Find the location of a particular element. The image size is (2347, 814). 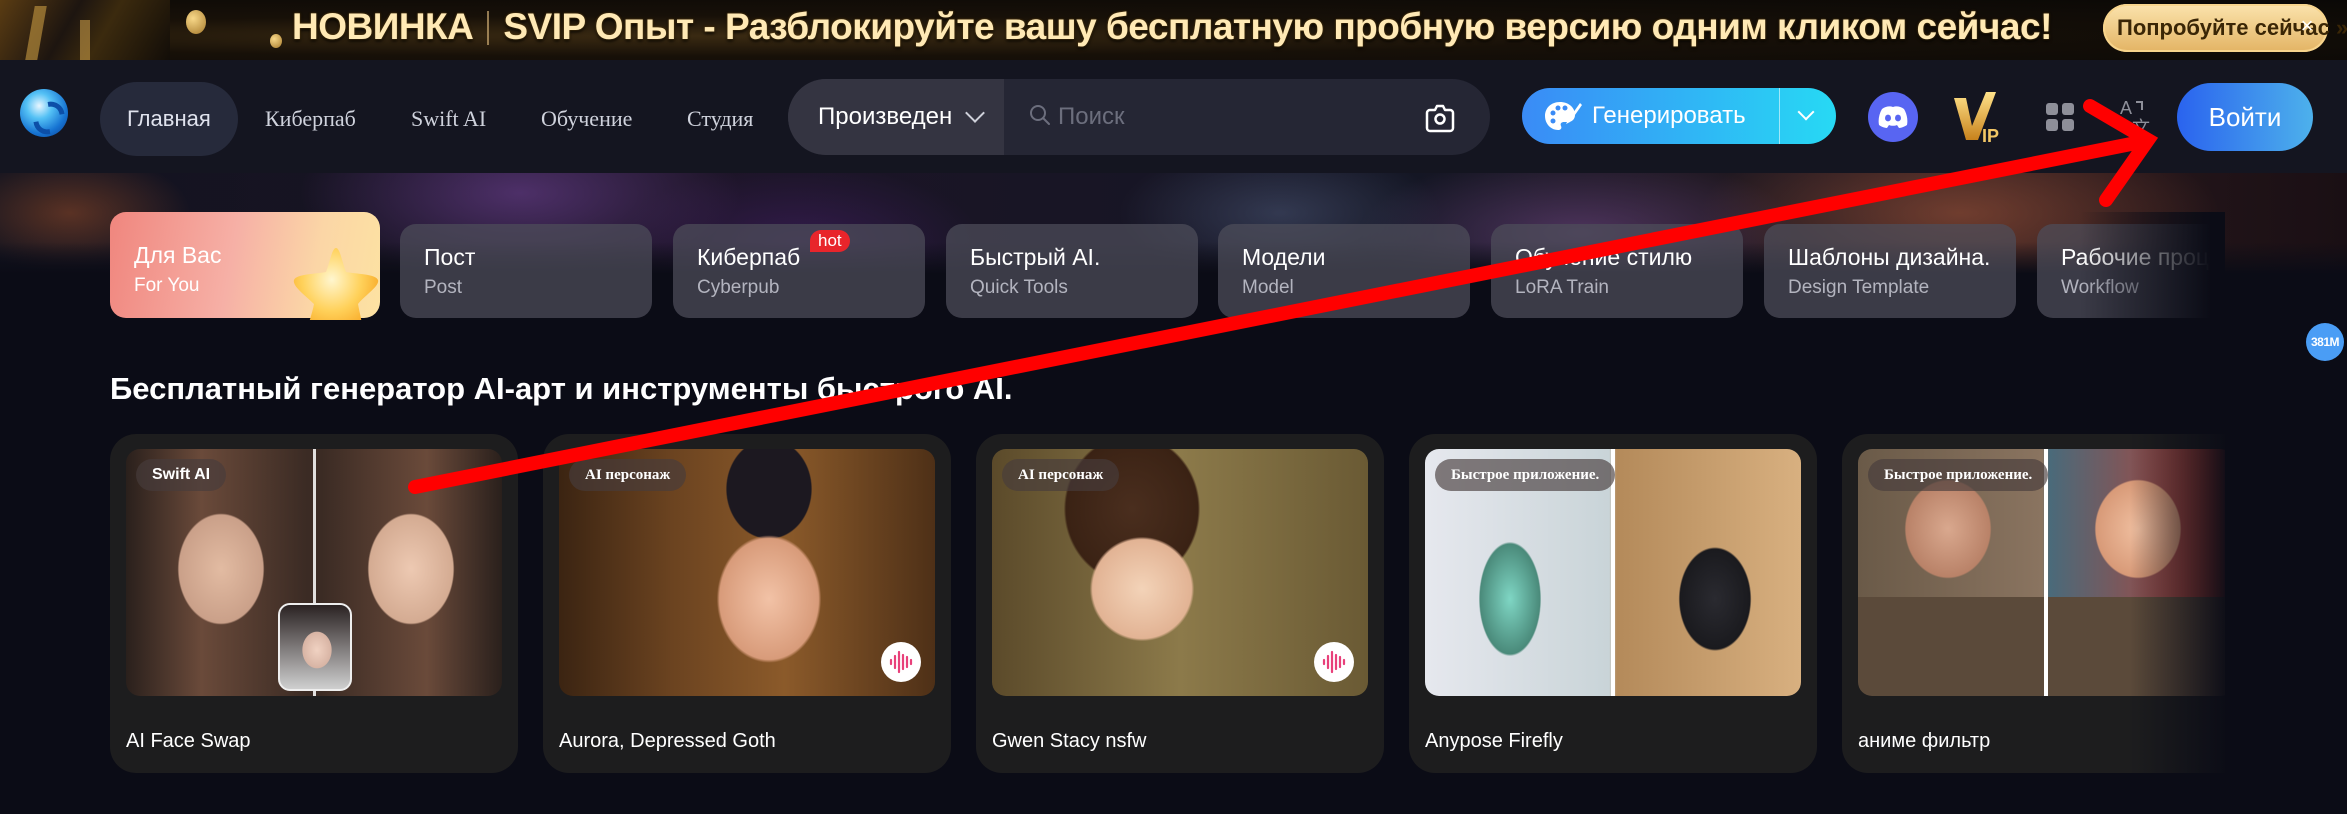

generate-button-group: Генерировать is located at coordinates (1679, 116).